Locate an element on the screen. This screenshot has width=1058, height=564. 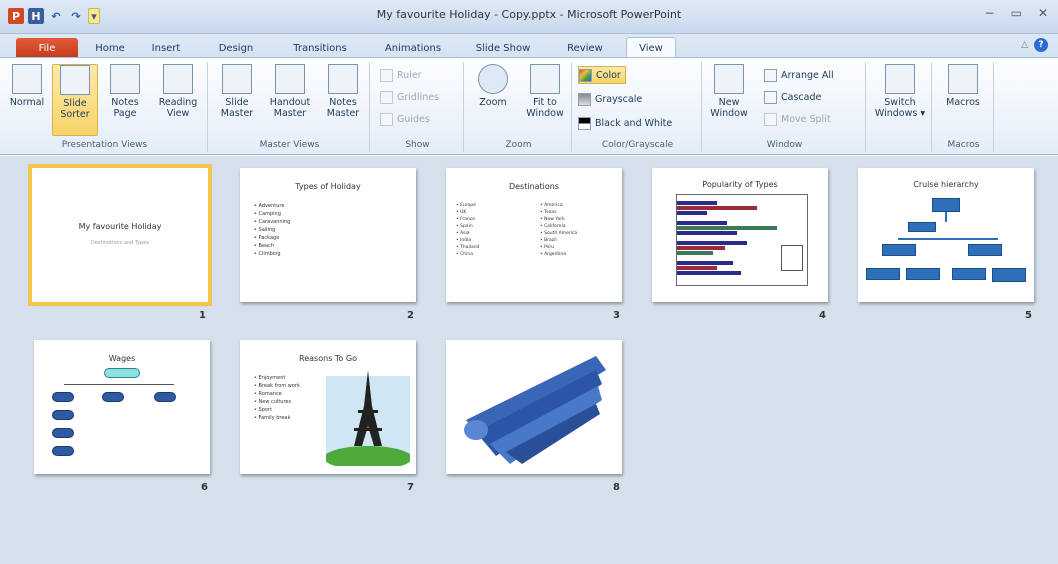
notes-page-button: Notes Page is located at coordinates (125, 100).